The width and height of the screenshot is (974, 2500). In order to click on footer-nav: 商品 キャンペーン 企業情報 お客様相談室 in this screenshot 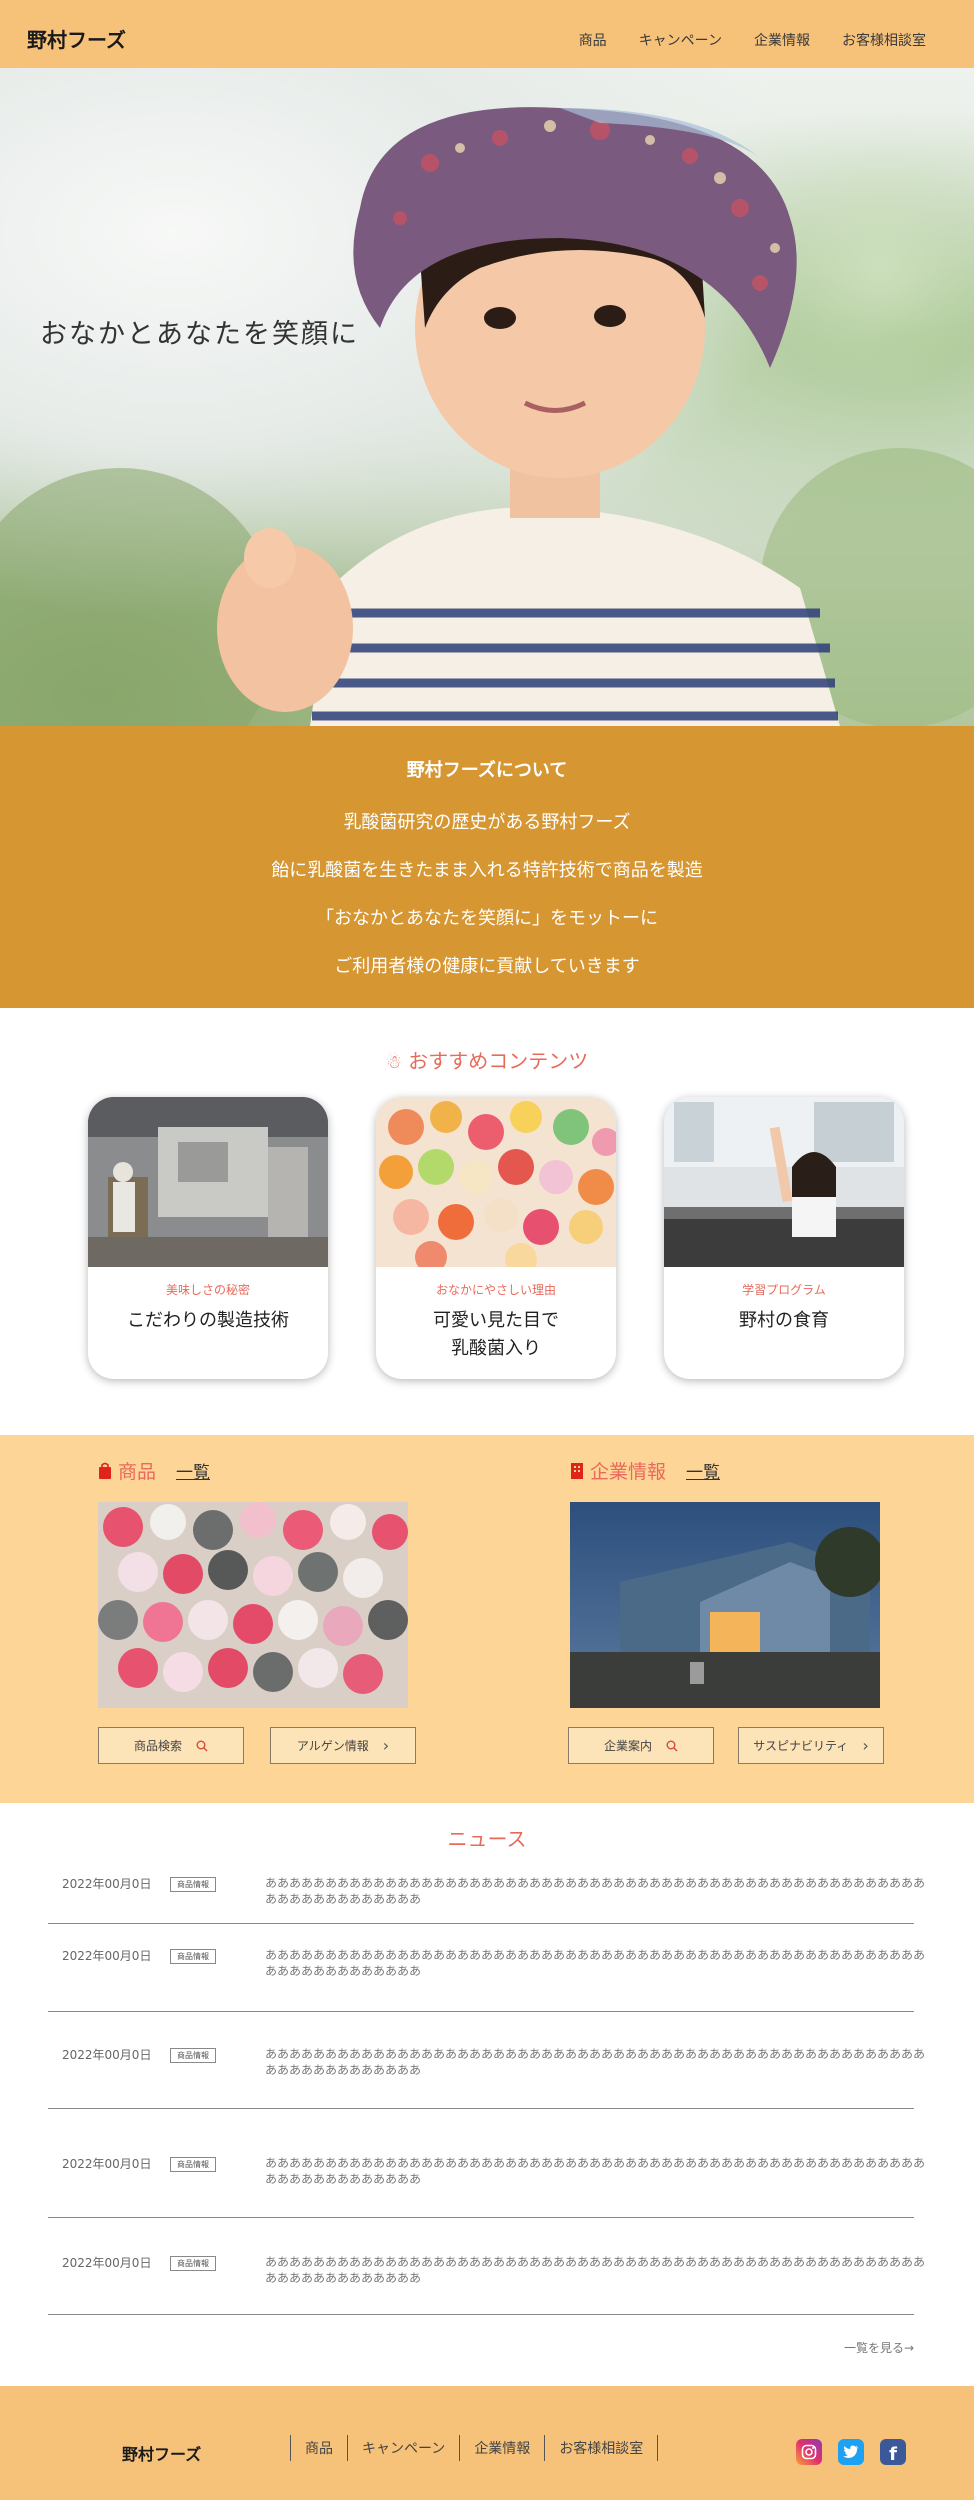, I will do `click(474, 2448)`.